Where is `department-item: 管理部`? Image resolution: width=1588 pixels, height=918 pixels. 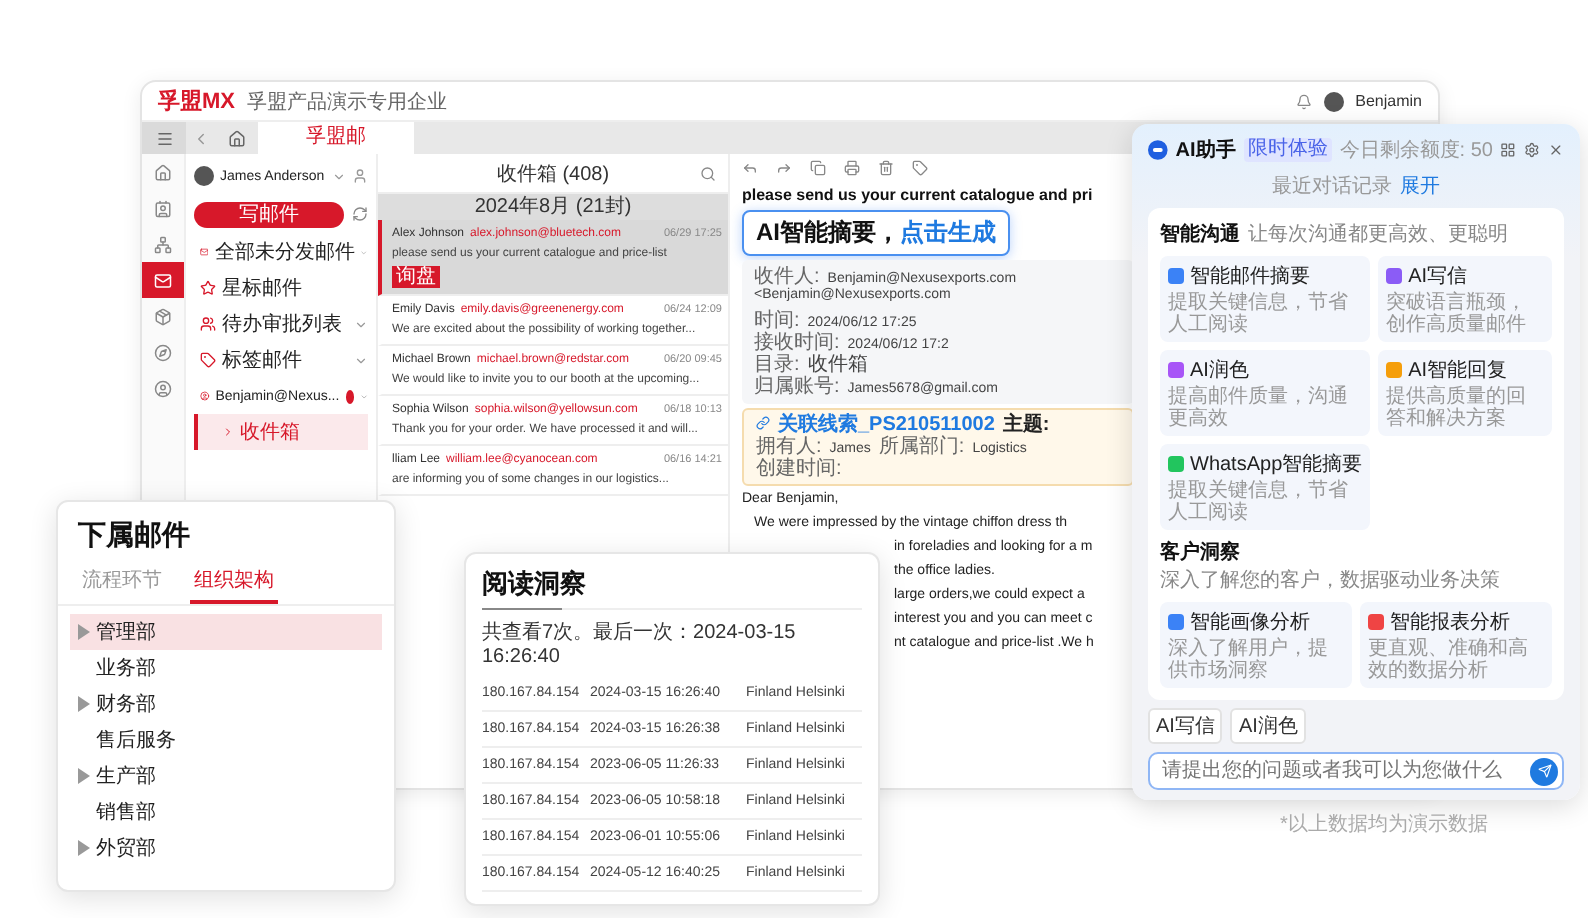 department-item: 管理部 is located at coordinates (226, 632).